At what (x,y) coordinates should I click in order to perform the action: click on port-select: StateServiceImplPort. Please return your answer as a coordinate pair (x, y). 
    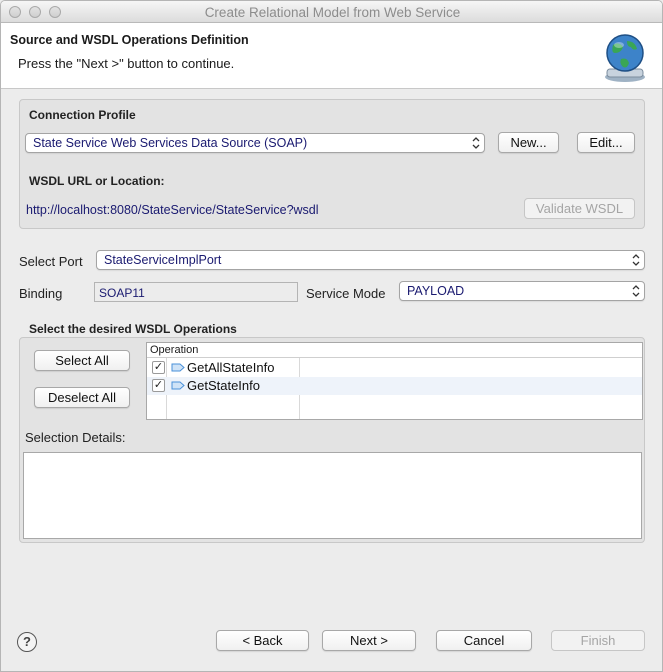
    Looking at the image, I should click on (370, 260).